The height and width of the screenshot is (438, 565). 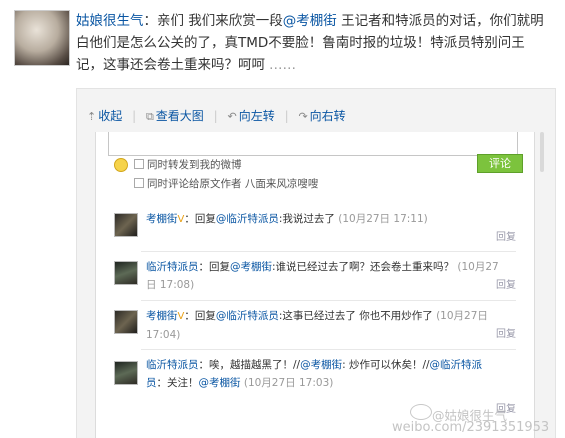 I want to click on rotate-right-icon: ↷, so click(x=303, y=116).